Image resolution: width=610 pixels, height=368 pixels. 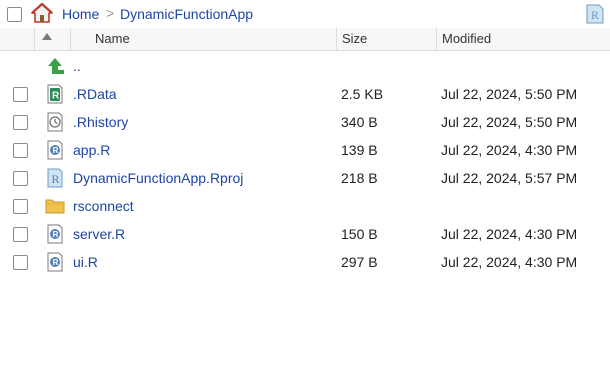 I want to click on column-header: Name Size Modified, so click(x=305, y=39).